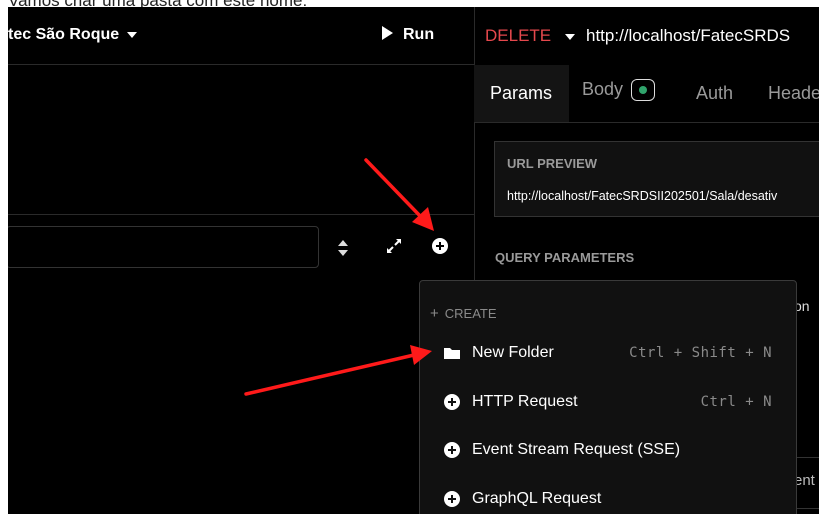 The image size is (819, 514). Describe the element at coordinates (434, 313) in the screenshot. I see `plus-icon: +` at that location.